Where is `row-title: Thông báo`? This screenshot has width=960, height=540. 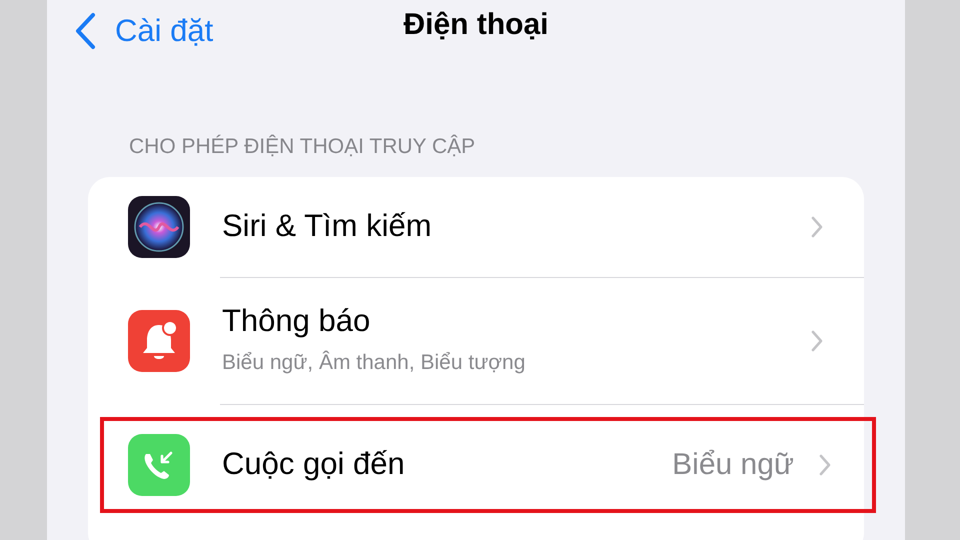 row-title: Thông báo is located at coordinates (297, 321).